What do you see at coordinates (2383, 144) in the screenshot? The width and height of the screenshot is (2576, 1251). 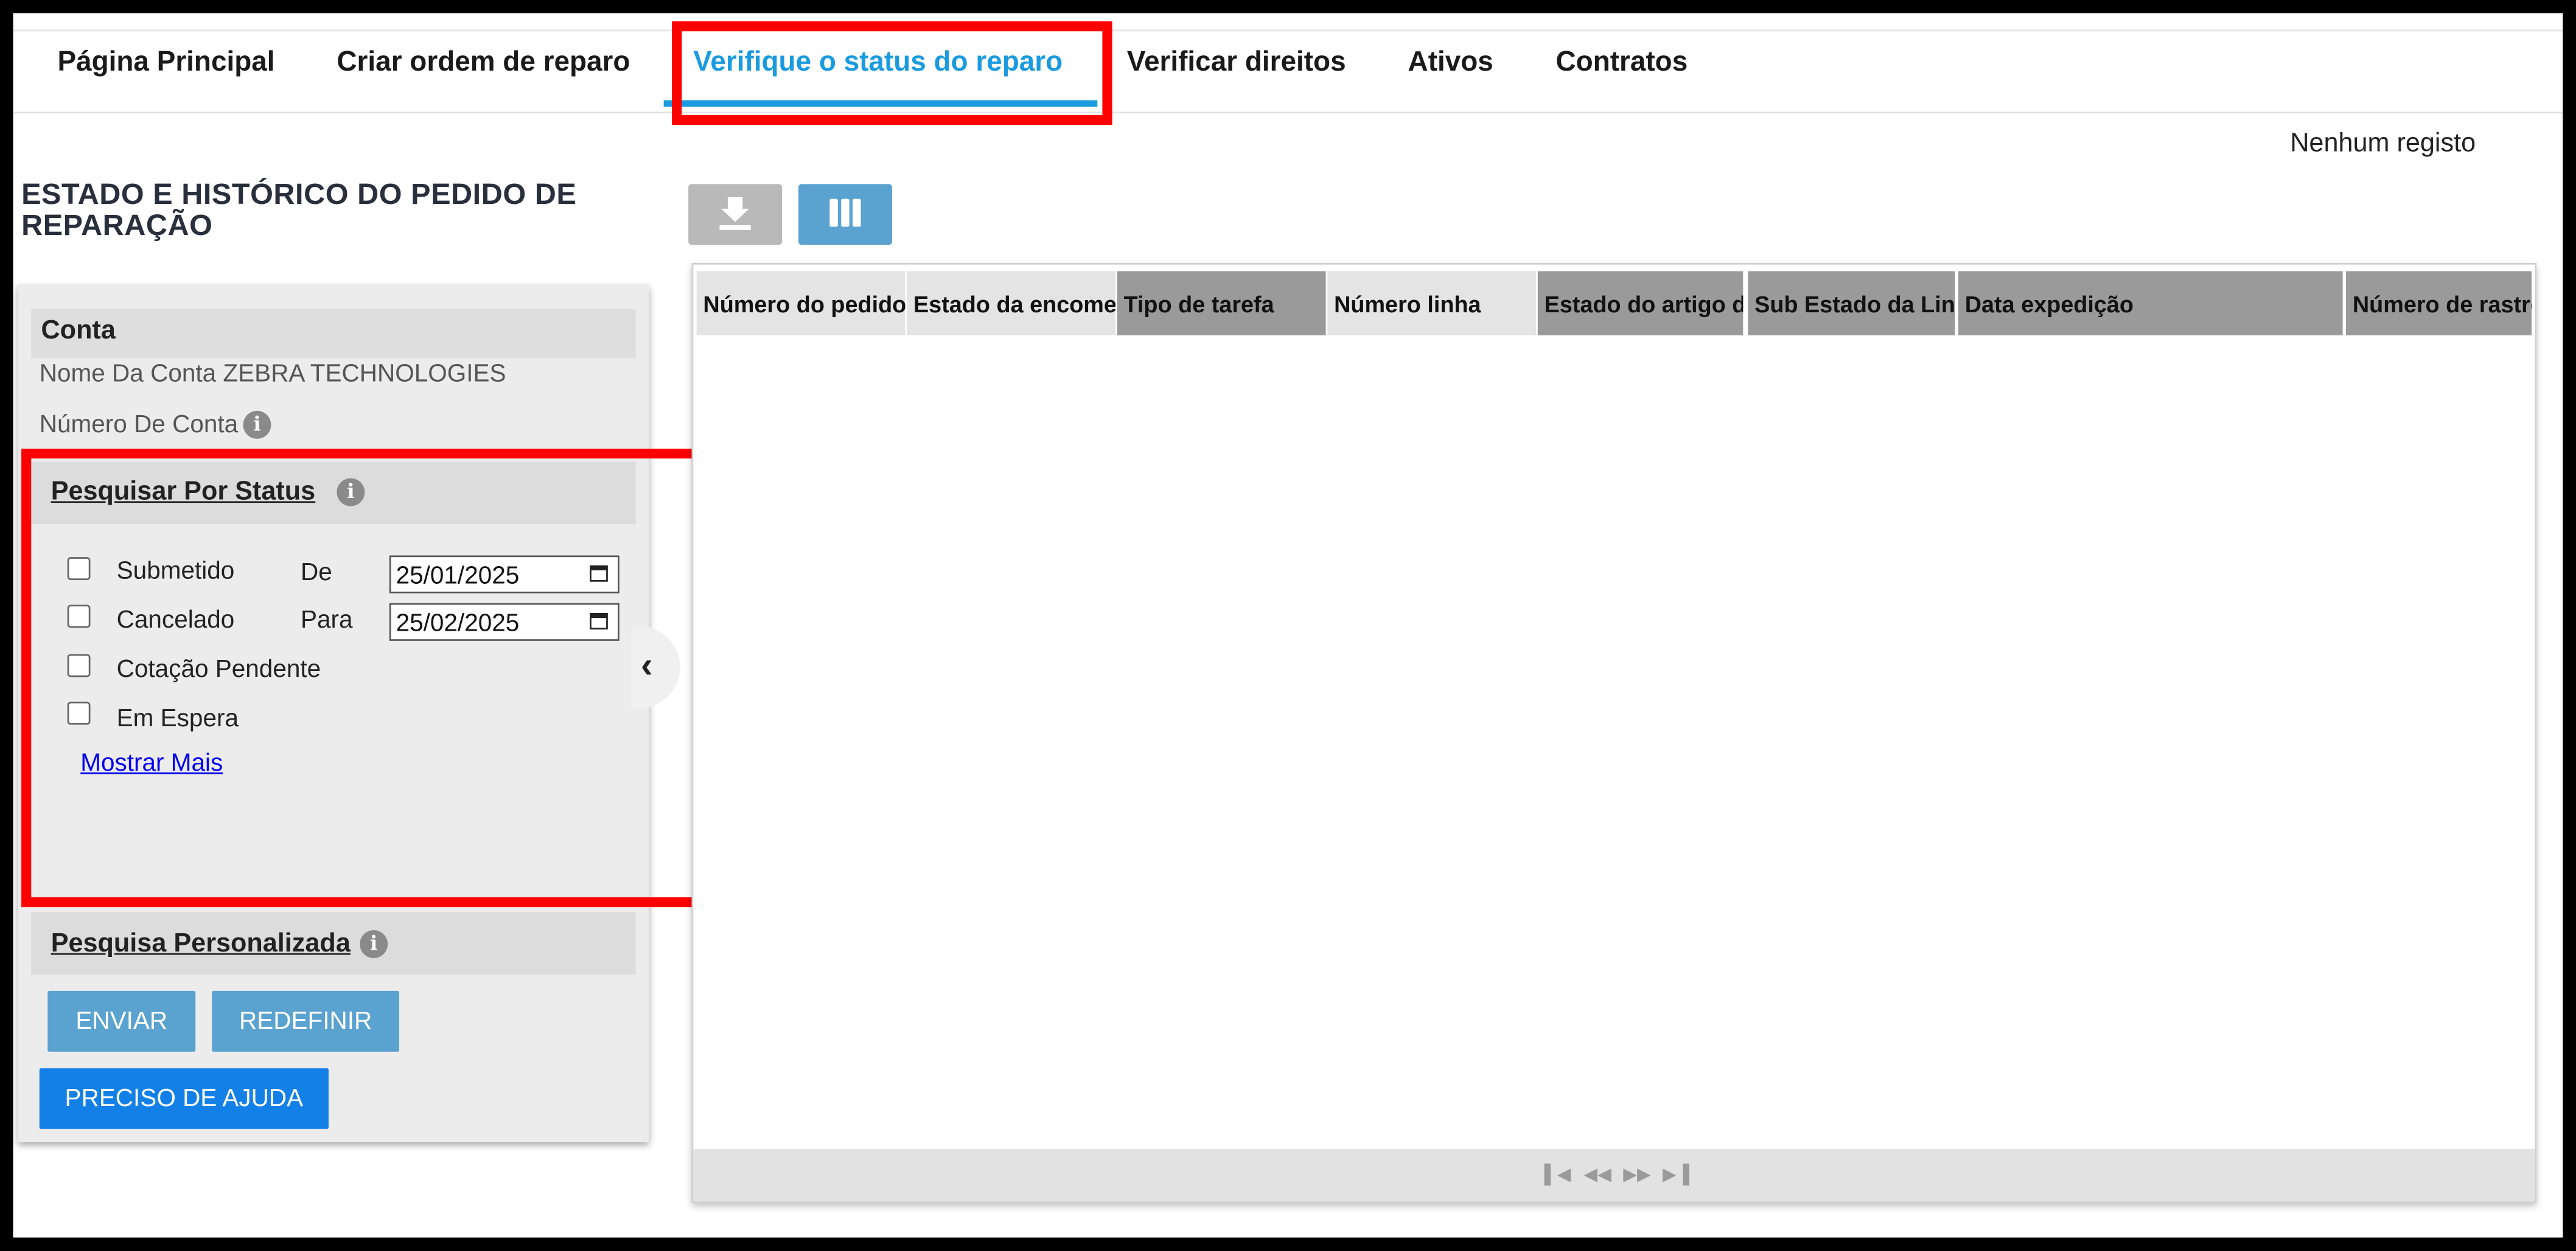 I see `no-records-text: Nenhum registo` at bounding box center [2383, 144].